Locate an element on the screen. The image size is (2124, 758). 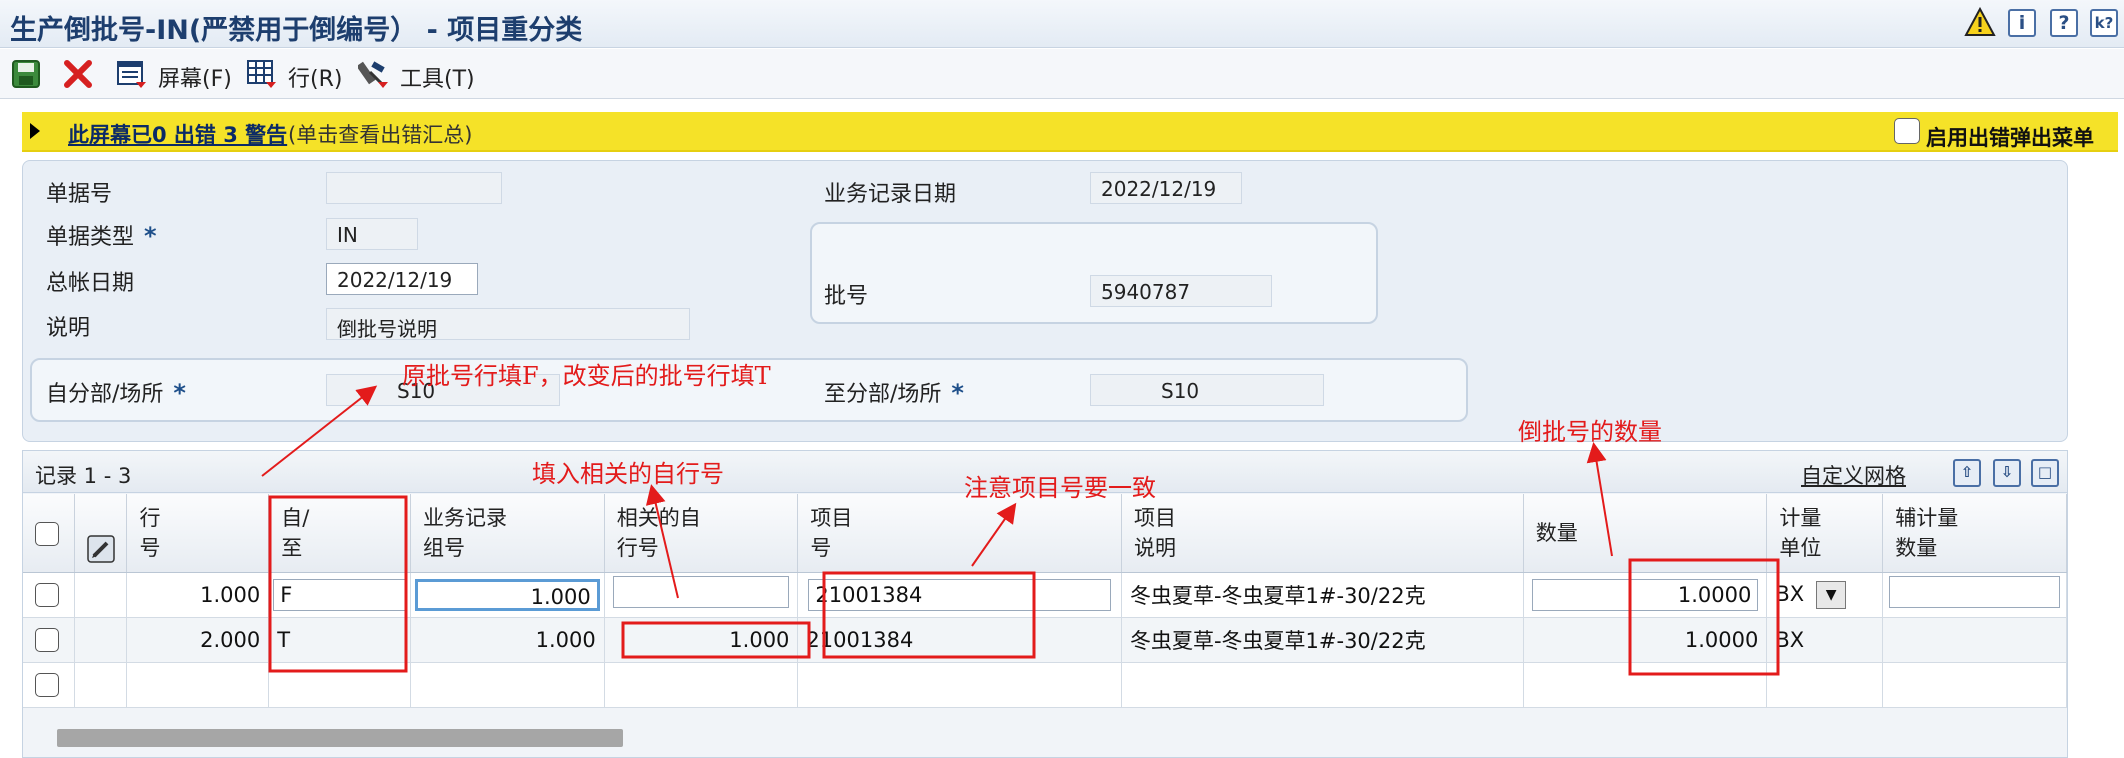
cell-uom: BX ▼ is located at coordinates (1825, 595).